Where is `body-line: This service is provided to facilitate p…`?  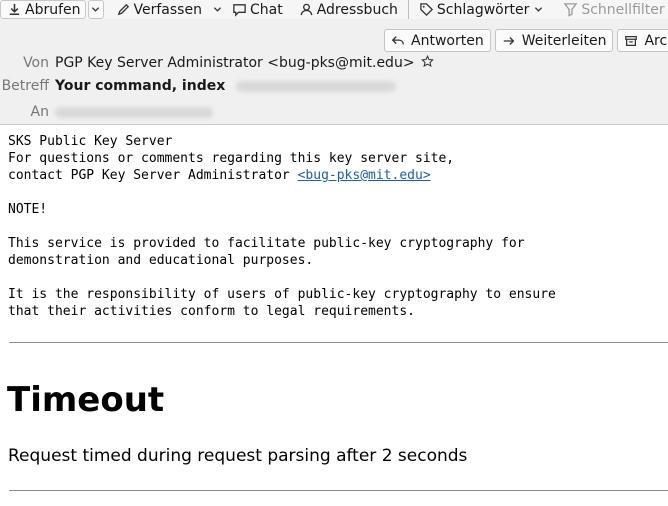
body-line: This service is provided to facilitate p… is located at coordinates (266, 243).